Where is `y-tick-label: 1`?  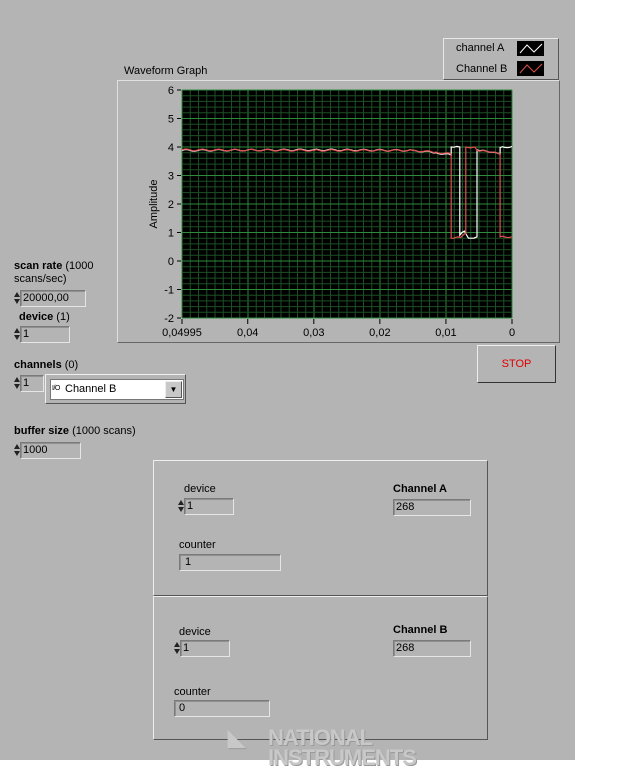
y-tick-label: 1 is located at coordinates (171, 234).